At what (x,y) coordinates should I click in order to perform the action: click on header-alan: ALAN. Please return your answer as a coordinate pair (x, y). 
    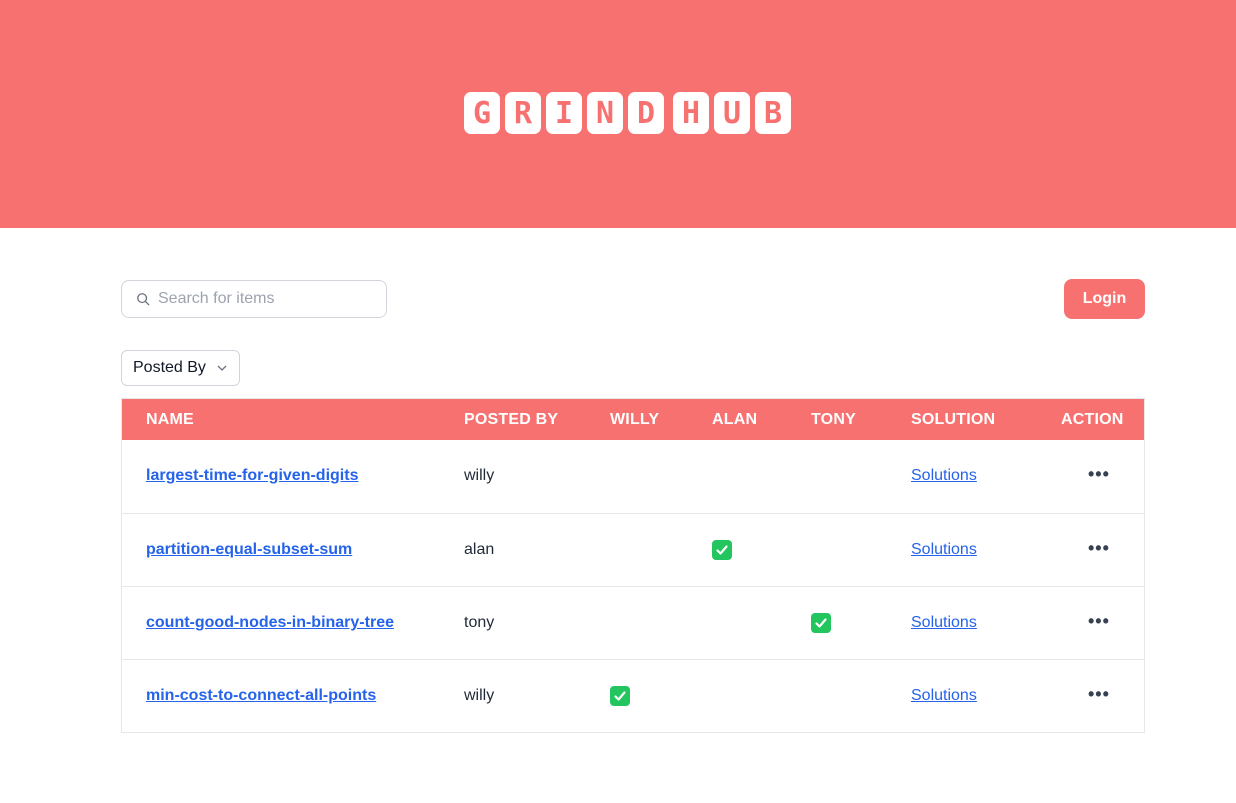
    Looking at the image, I should click on (734, 420).